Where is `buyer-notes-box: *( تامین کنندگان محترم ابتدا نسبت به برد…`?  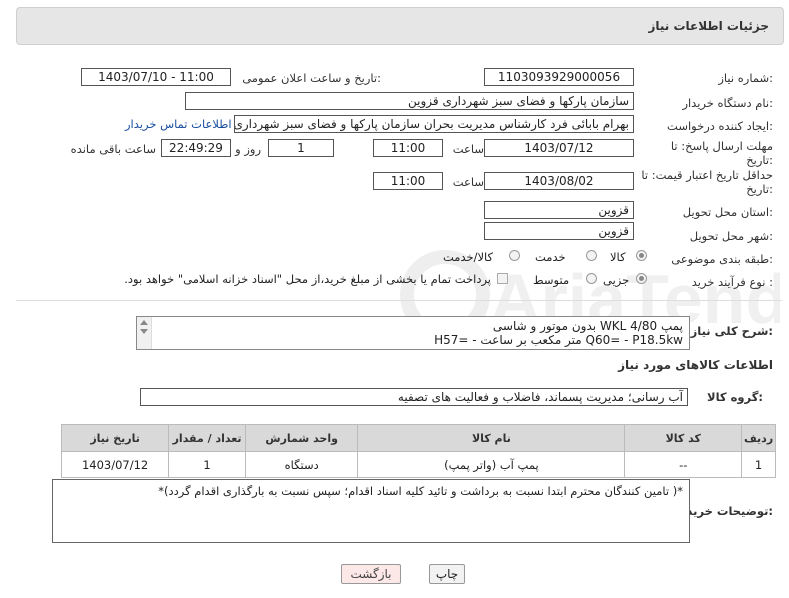
buyer-notes-box: *( تامین کنندگان محترم ابتدا نسبت به برد… is located at coordinates (371, 511).